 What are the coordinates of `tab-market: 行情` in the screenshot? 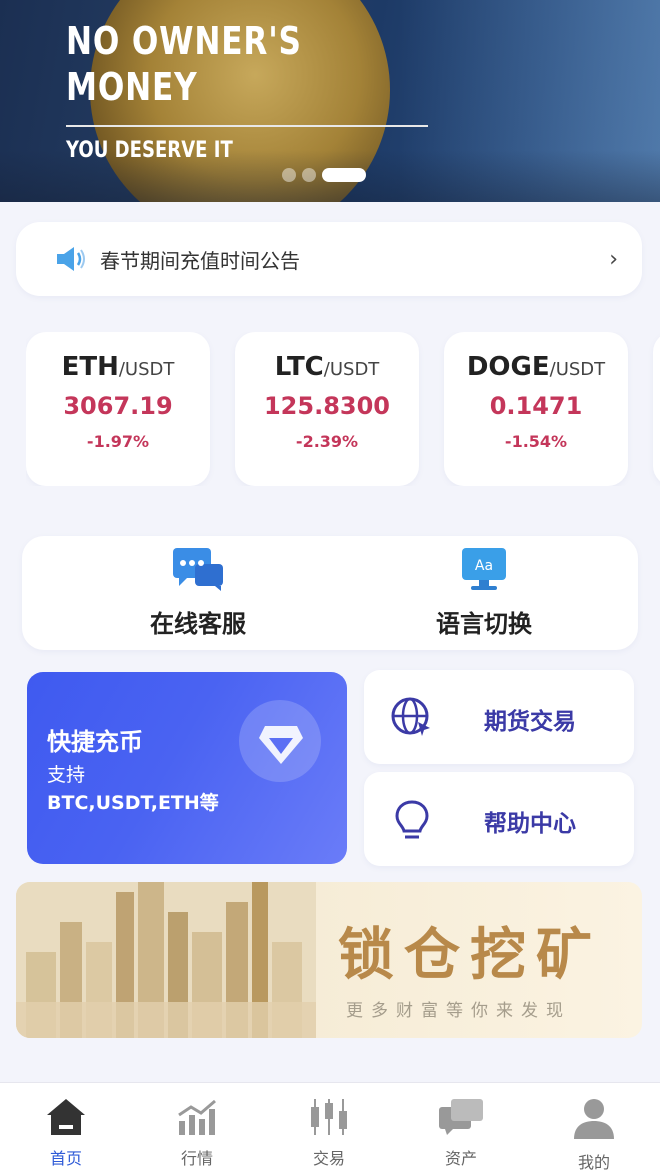 It's located at (197, 1133).